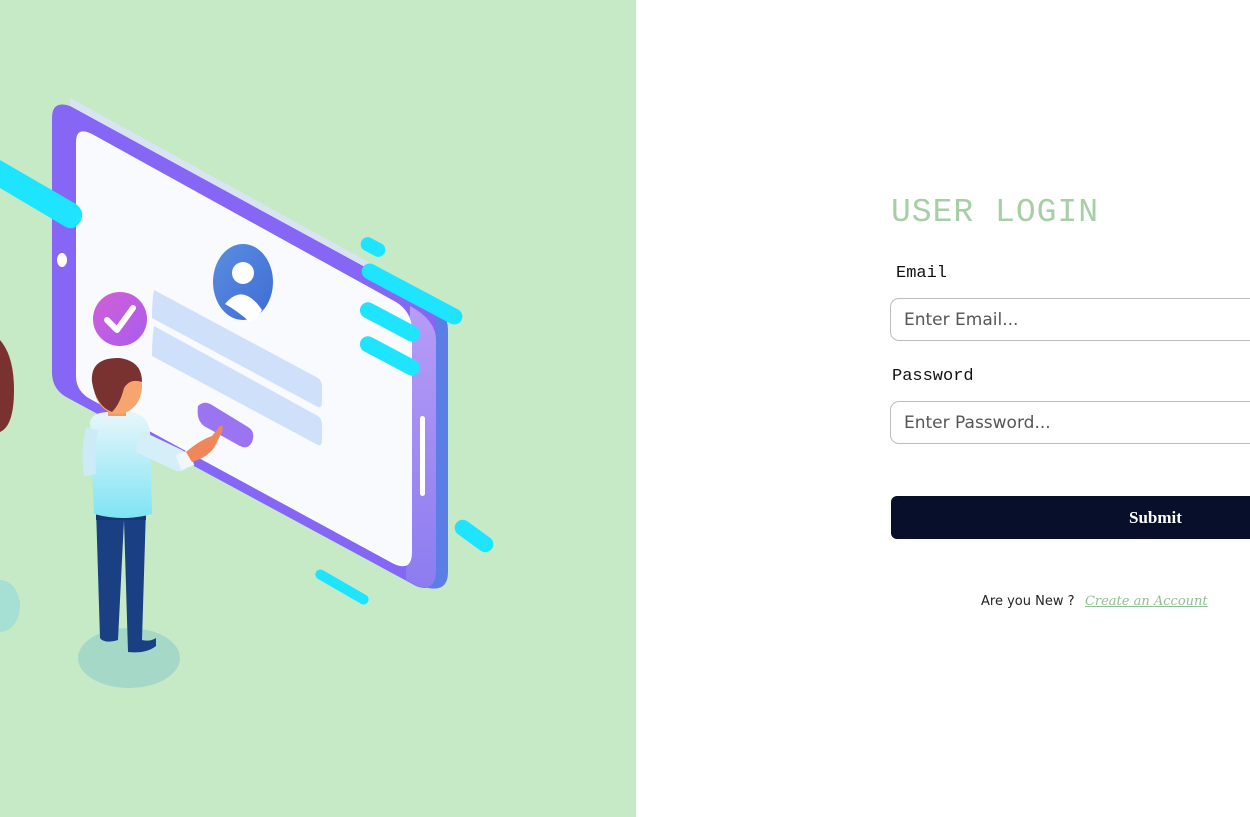 This screenshot has width=1250, height=817. What do you see at coordinates (10, 606) in the screenshot?
I see `left-shadow` at bounding box center [10, 606].